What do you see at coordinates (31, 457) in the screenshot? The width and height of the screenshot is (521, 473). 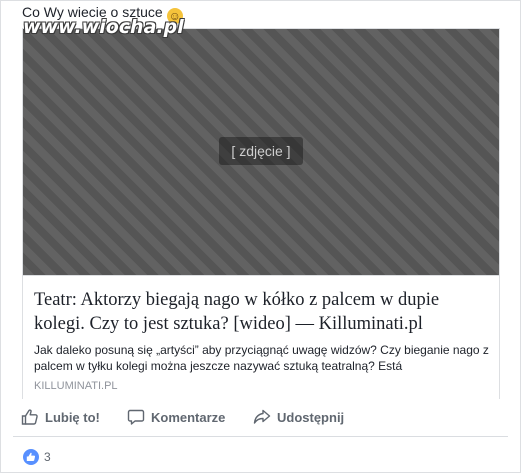 I see `like-reaction-icon` at bounding box center [31, 457].